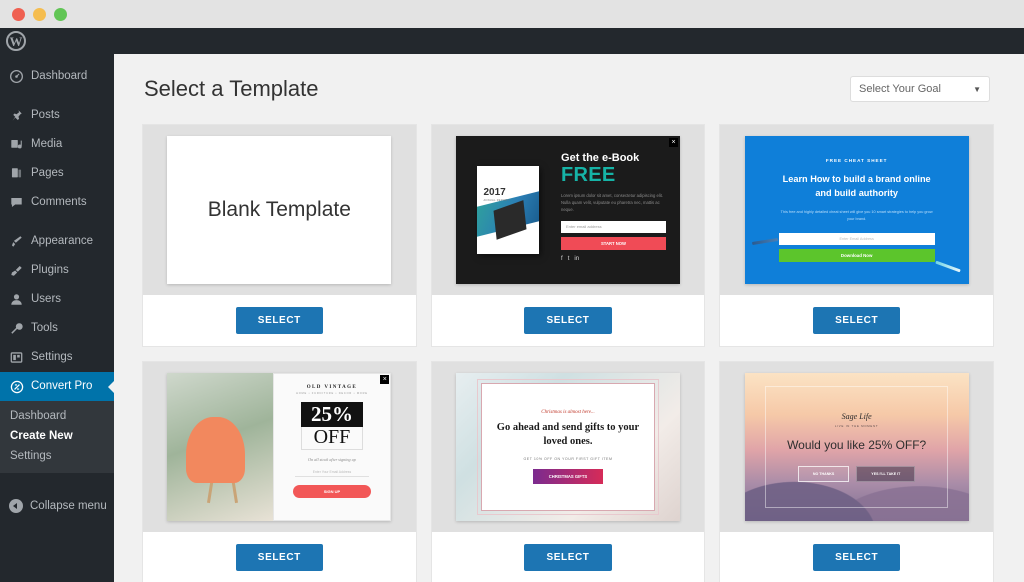 This screenshot has width=1024, height=582. What do you see at coordinates (496, 200) in the screenshot?
I see `ebook-cover-subtitle: ANNUAL REPORT` at bounding box center [496, 200].